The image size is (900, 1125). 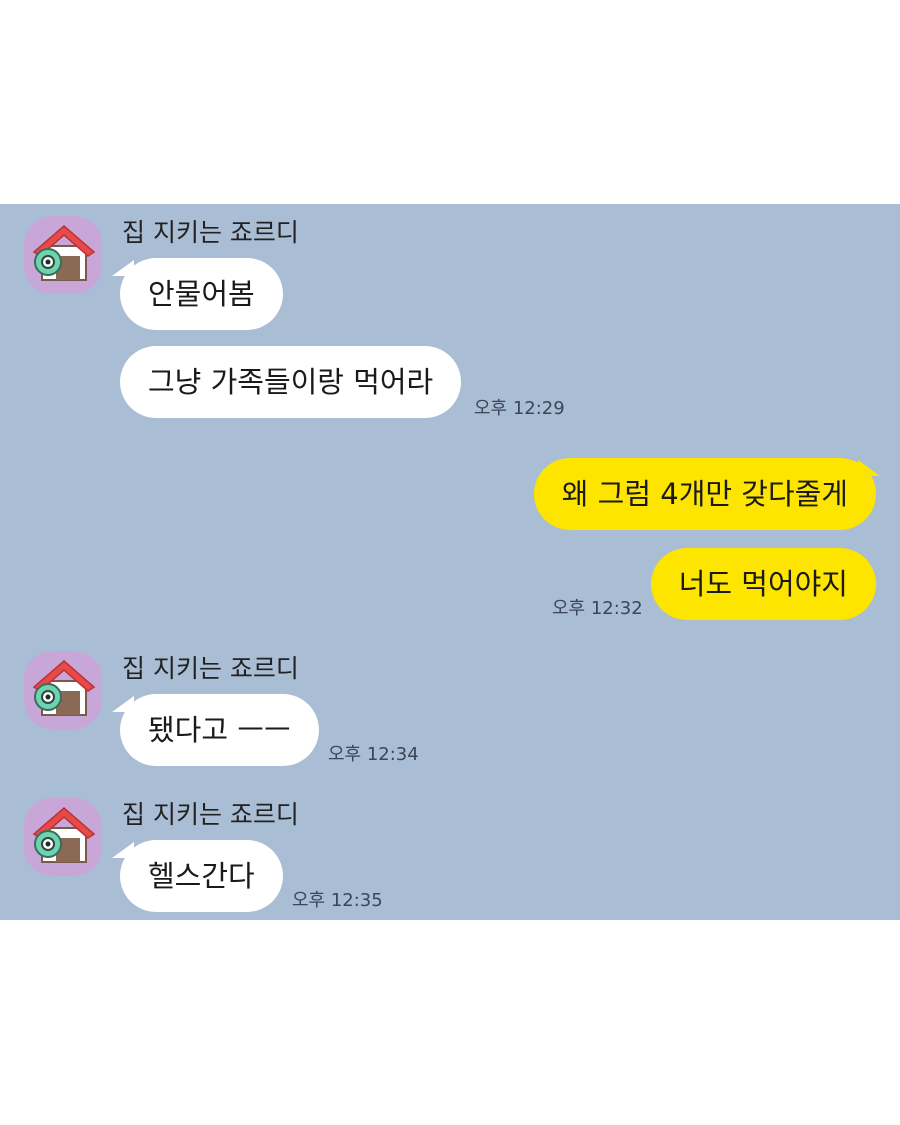 I want to click on message-timestamp: 오후 12:32, so click(x=597, y=608).